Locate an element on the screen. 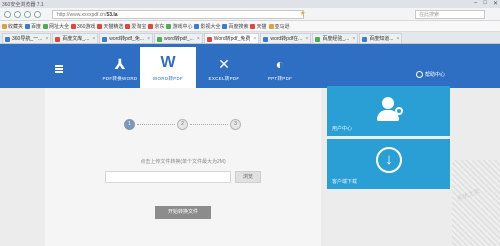  forward-icon is located at coordinates (17, 14).